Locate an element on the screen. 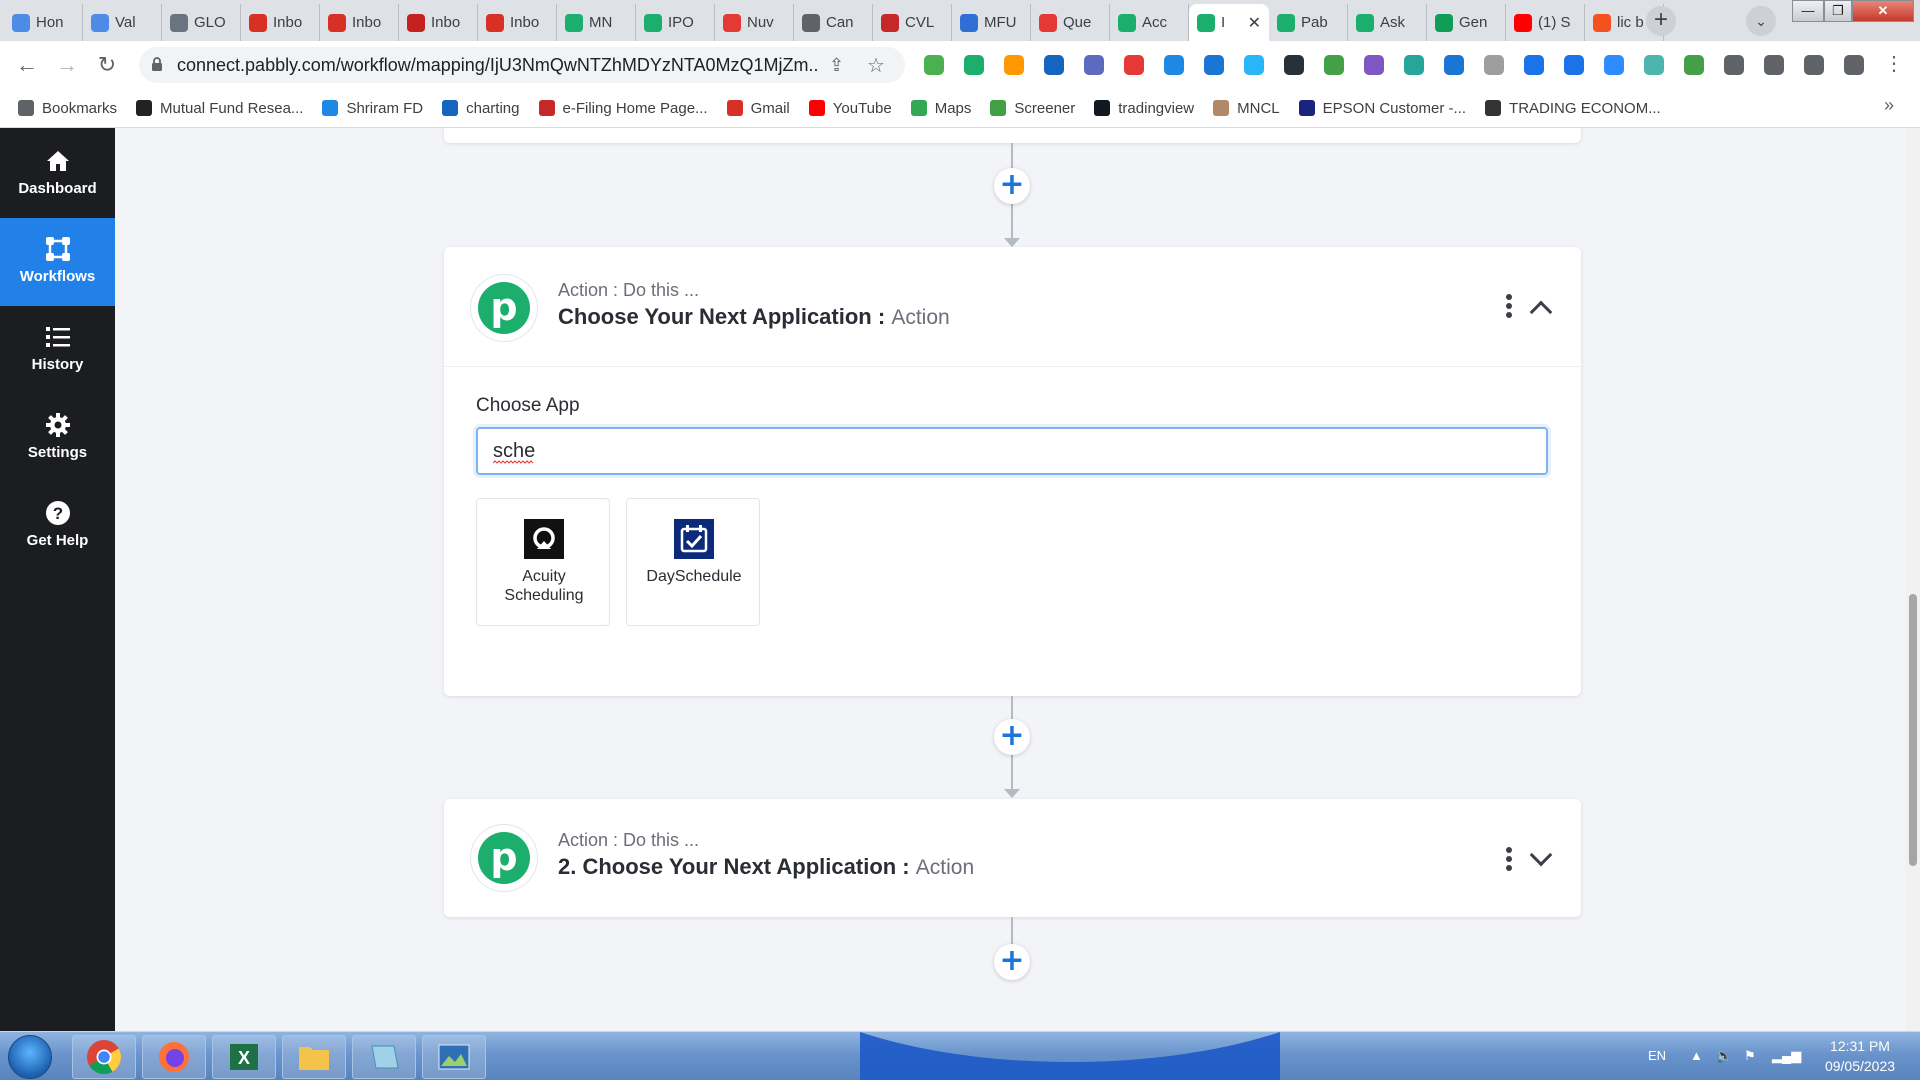  tab: Gen is located at coordinates (1466, 22).